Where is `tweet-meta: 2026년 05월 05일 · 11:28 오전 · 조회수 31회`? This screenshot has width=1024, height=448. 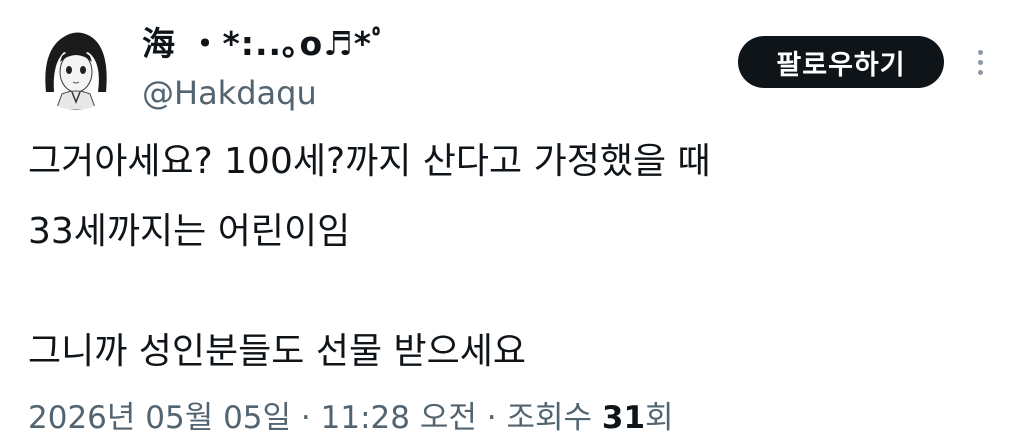
tweet-meta: 2026년 05월 05일 · 11:28 오전 · 조회수 31회 is located at coordinates (351, 418).